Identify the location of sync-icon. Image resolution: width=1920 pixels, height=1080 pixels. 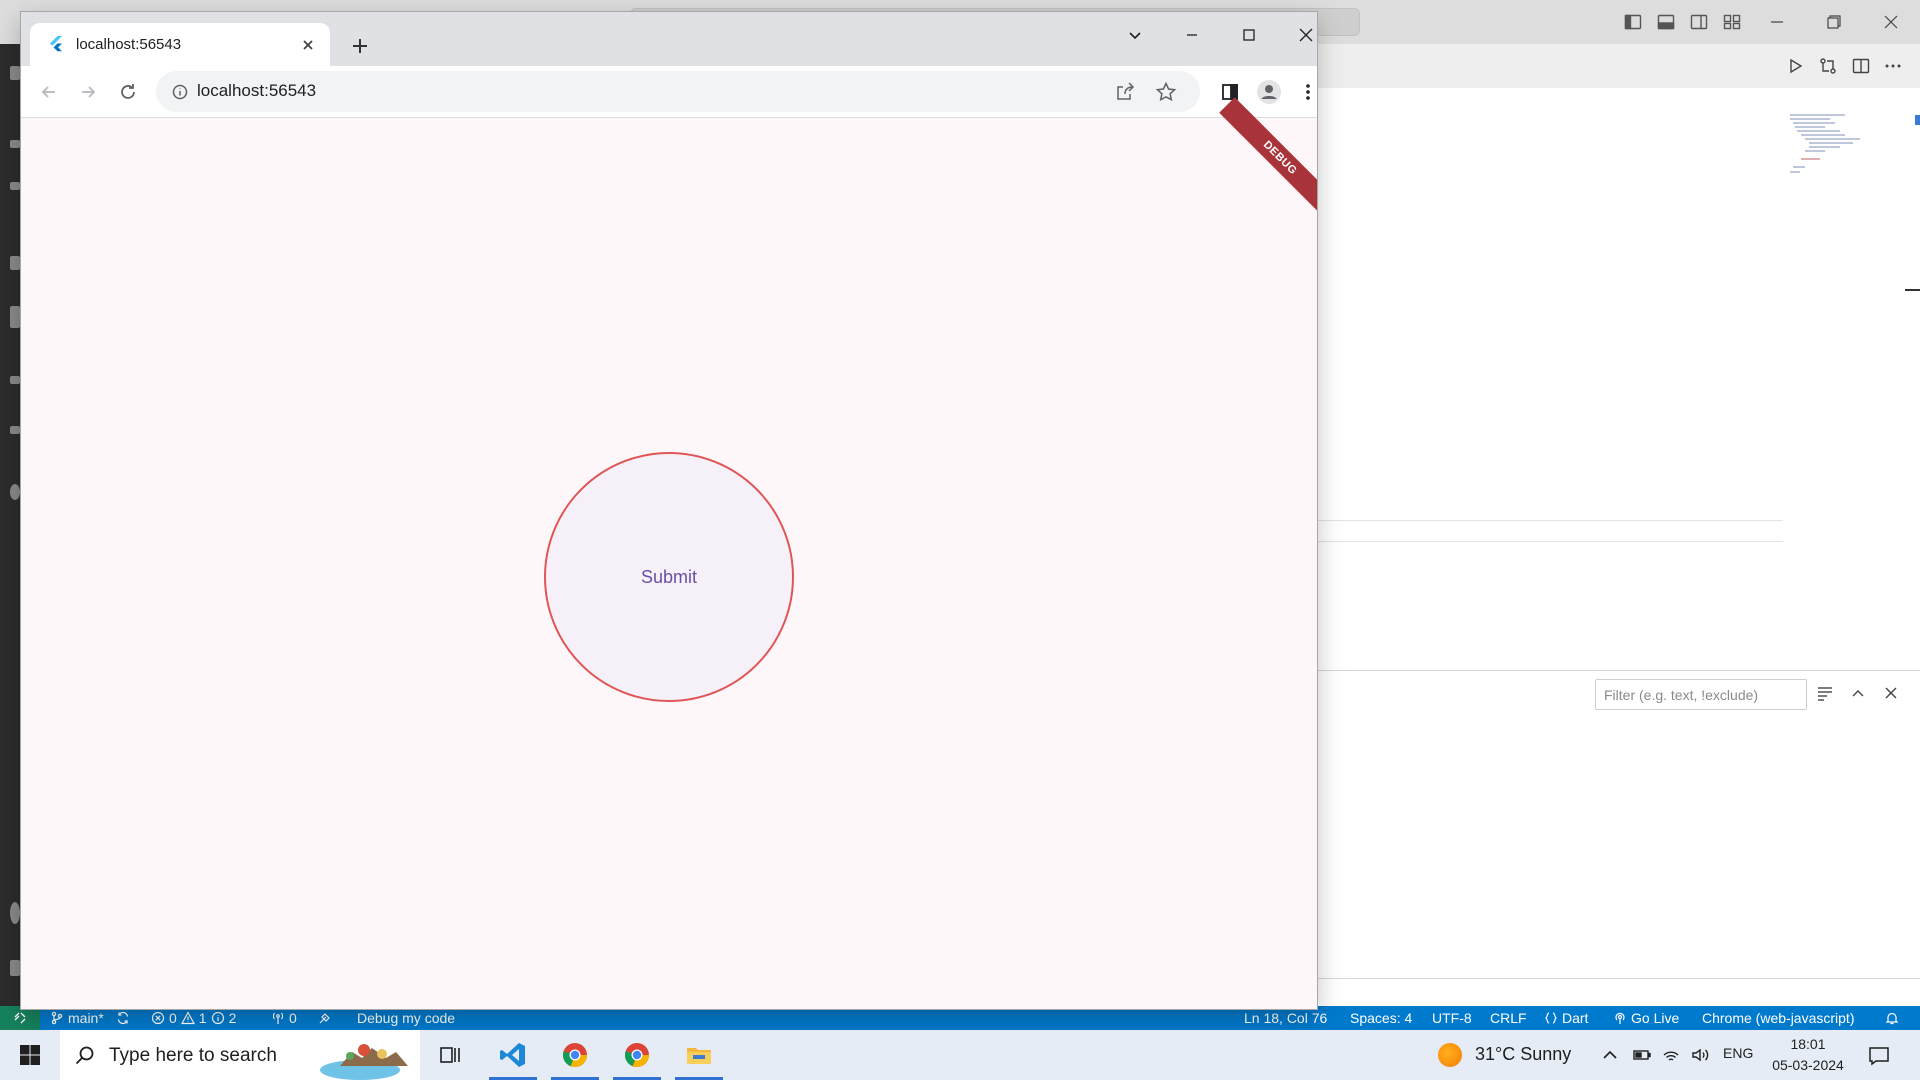
(123, 1018).